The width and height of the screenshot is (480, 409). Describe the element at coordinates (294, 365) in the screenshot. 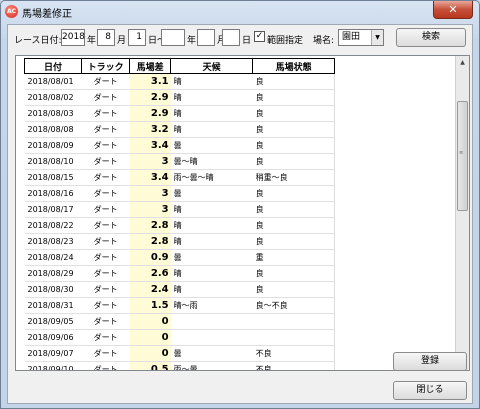

I see `cell-condition: 不良` at that location.